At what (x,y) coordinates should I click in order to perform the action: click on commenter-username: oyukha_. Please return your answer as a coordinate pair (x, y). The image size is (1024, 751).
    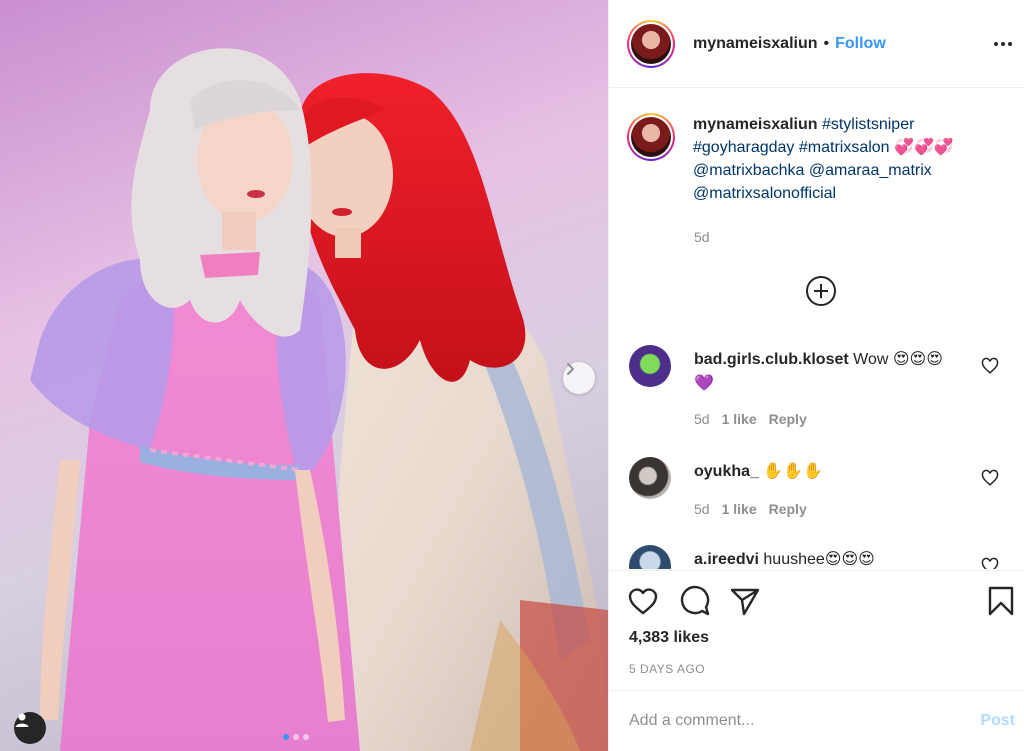
    Looking at the image, I should click on (726, 471).